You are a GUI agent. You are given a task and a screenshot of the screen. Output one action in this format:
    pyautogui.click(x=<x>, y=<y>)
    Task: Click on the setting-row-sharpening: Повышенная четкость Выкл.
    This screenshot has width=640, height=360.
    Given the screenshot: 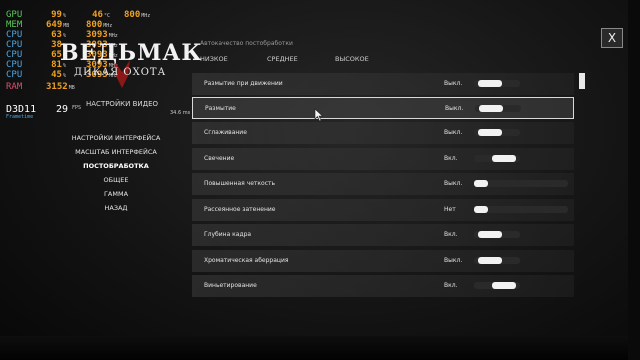 What is the action you would take?
    pyautogui.click(x=383, y=184)
    